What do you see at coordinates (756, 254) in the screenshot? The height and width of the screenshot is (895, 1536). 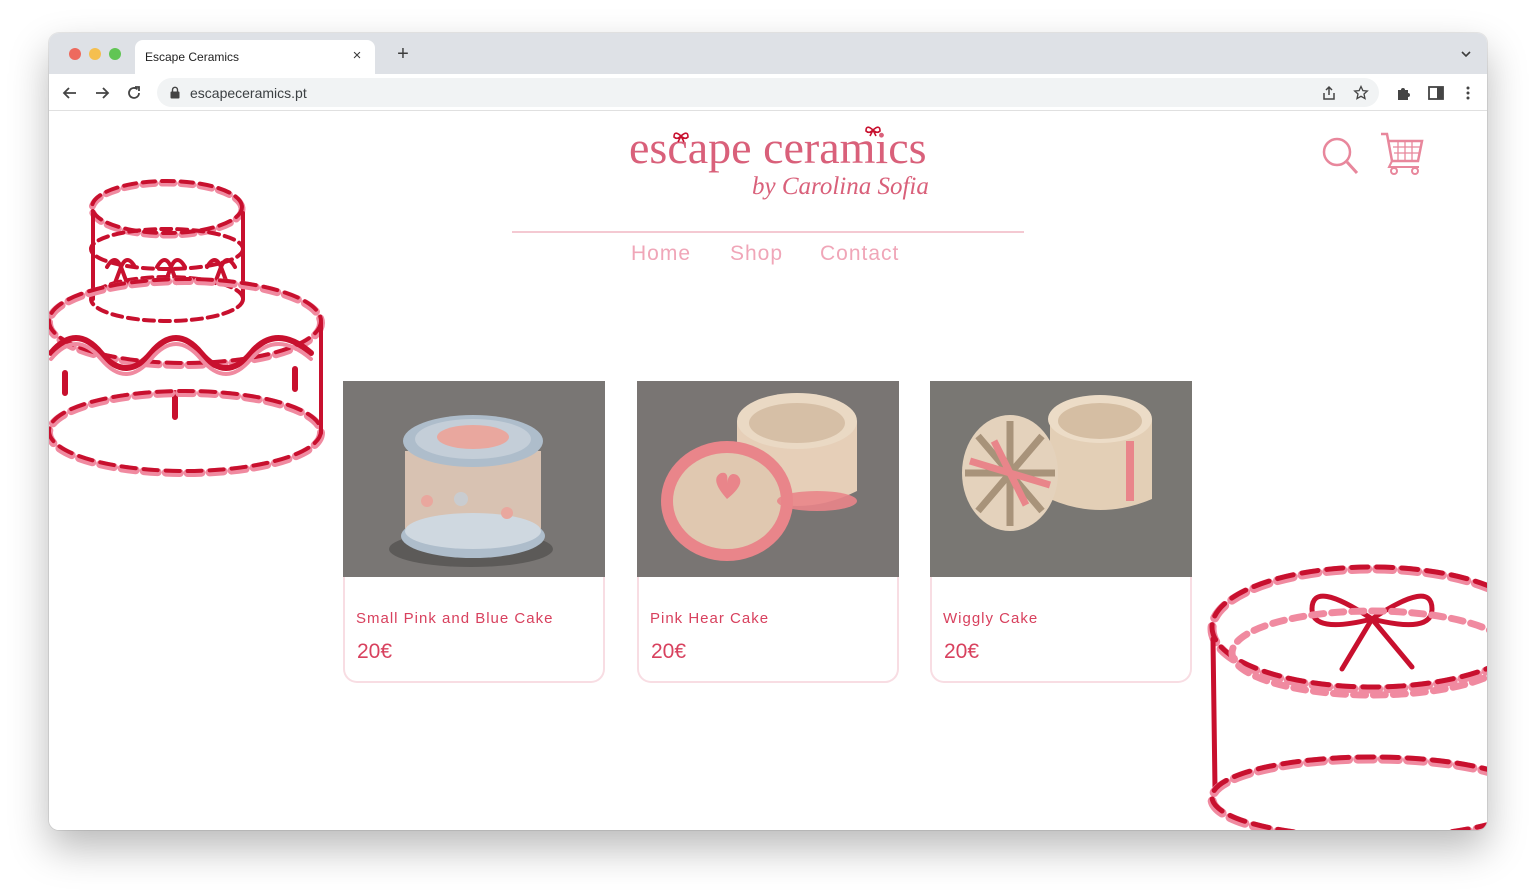 I see `nav-shop-link: Shop` at bounding box center [756, 254].